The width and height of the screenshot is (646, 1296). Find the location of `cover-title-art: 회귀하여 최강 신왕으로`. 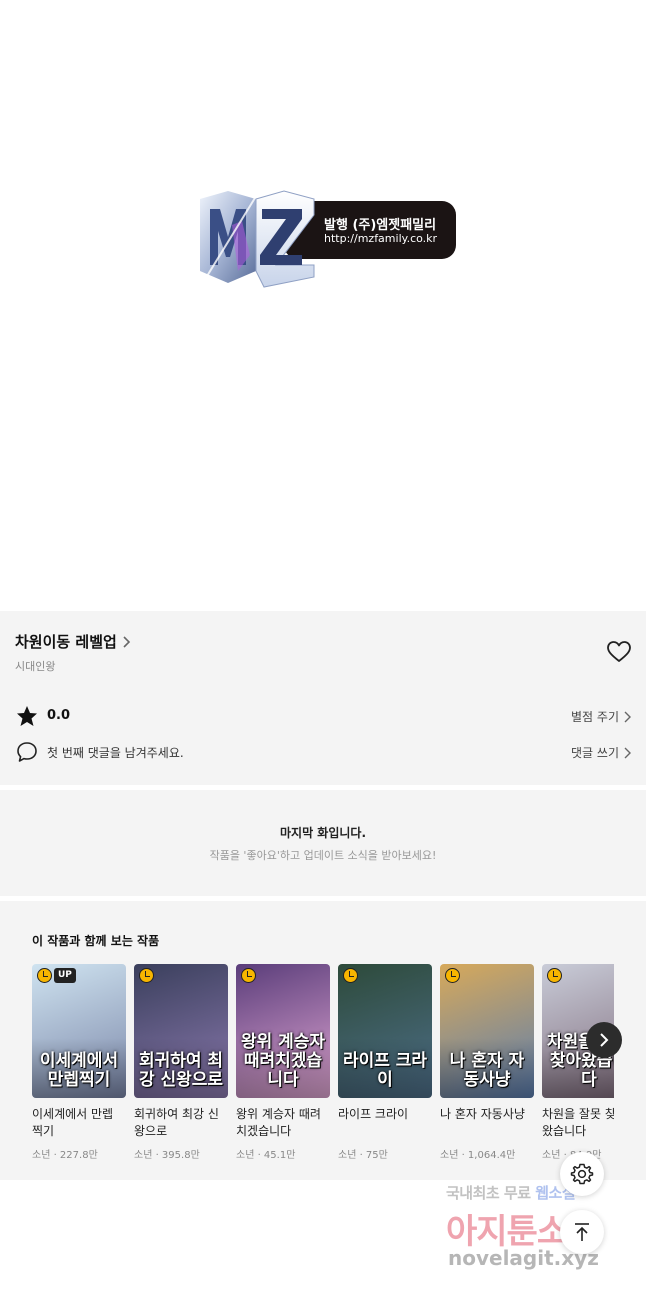

cover-title-art: 회귀하여 최강 신왕으로 is located at coordinates (181, 1070).